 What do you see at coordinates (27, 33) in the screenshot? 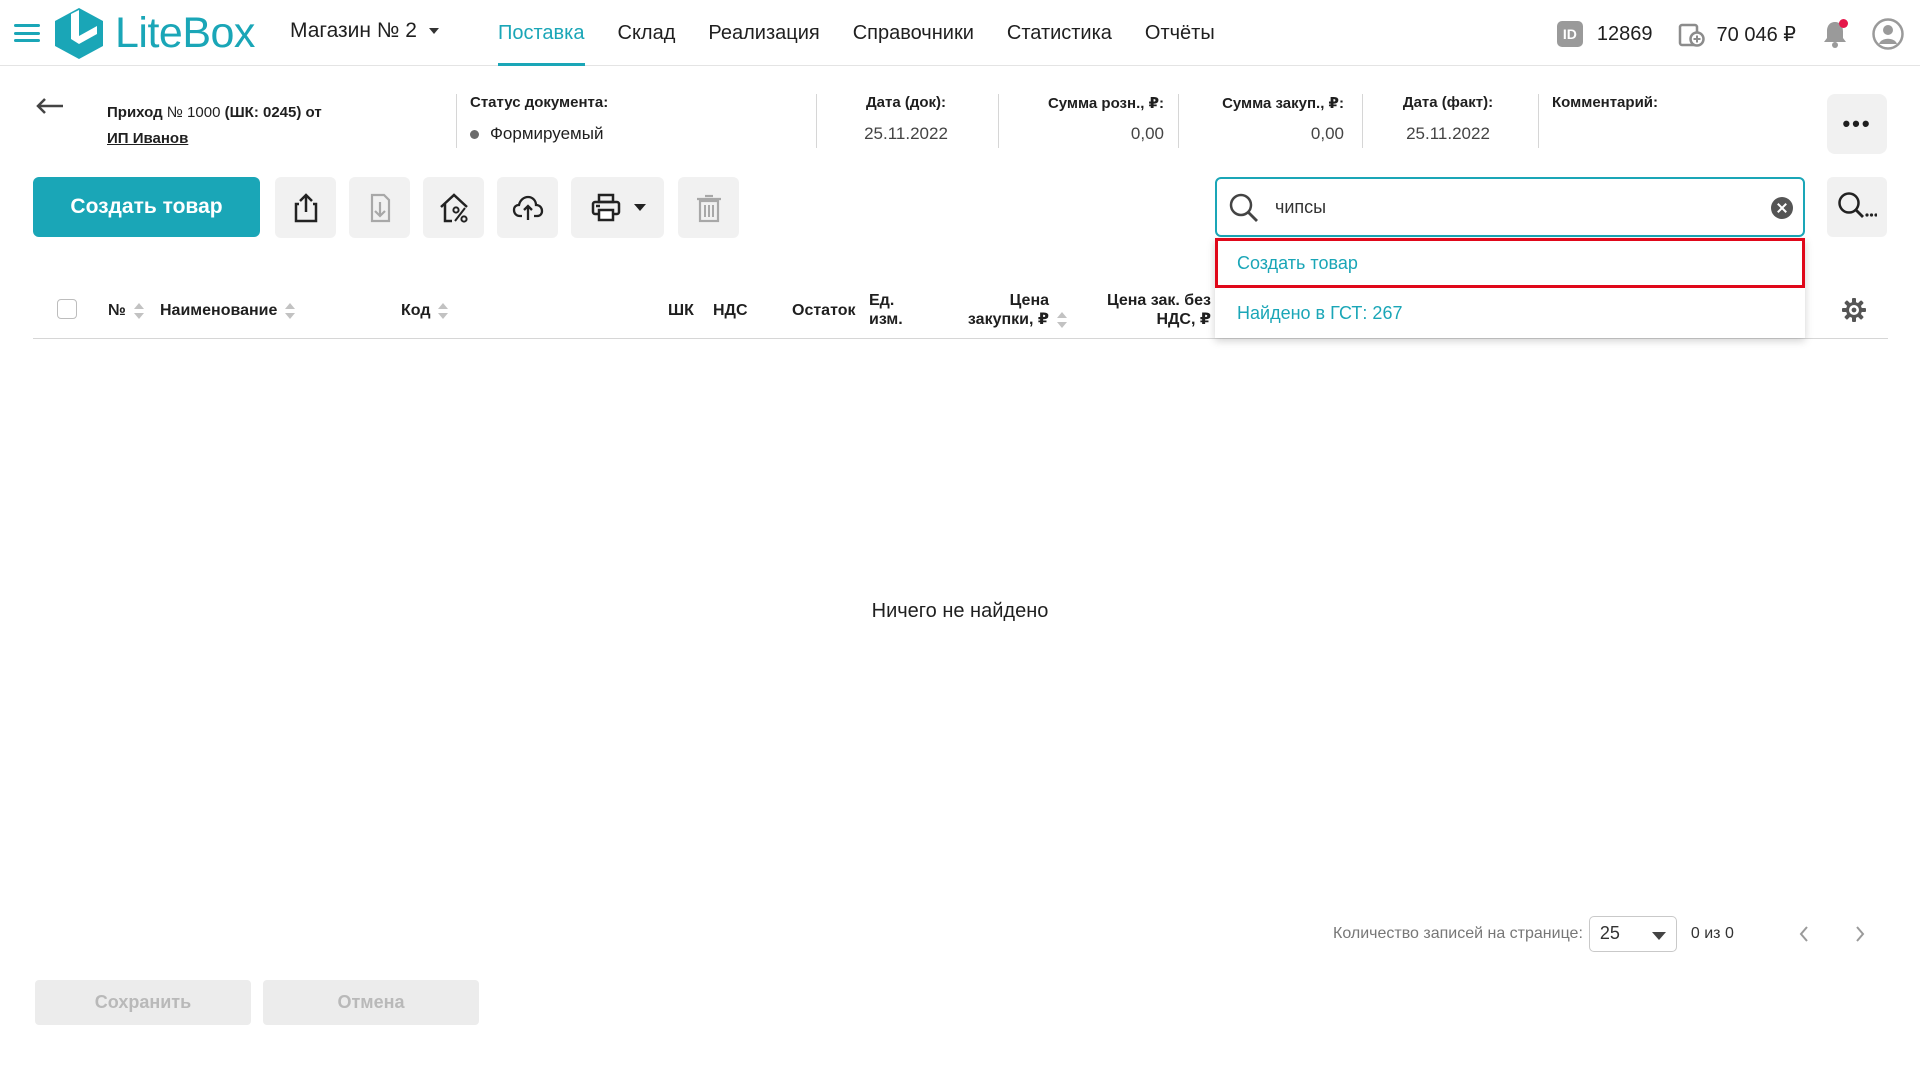
I see `menu-icon` at bounding box center [27, 33].